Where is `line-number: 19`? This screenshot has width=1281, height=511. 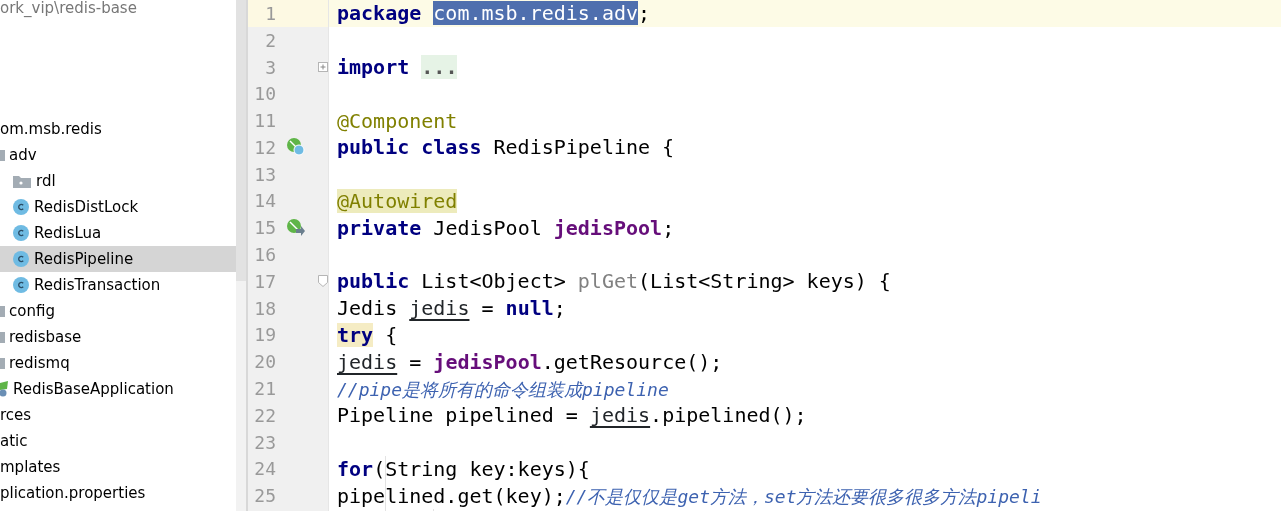 line-number: 19 is located at coordinates (264, 335).